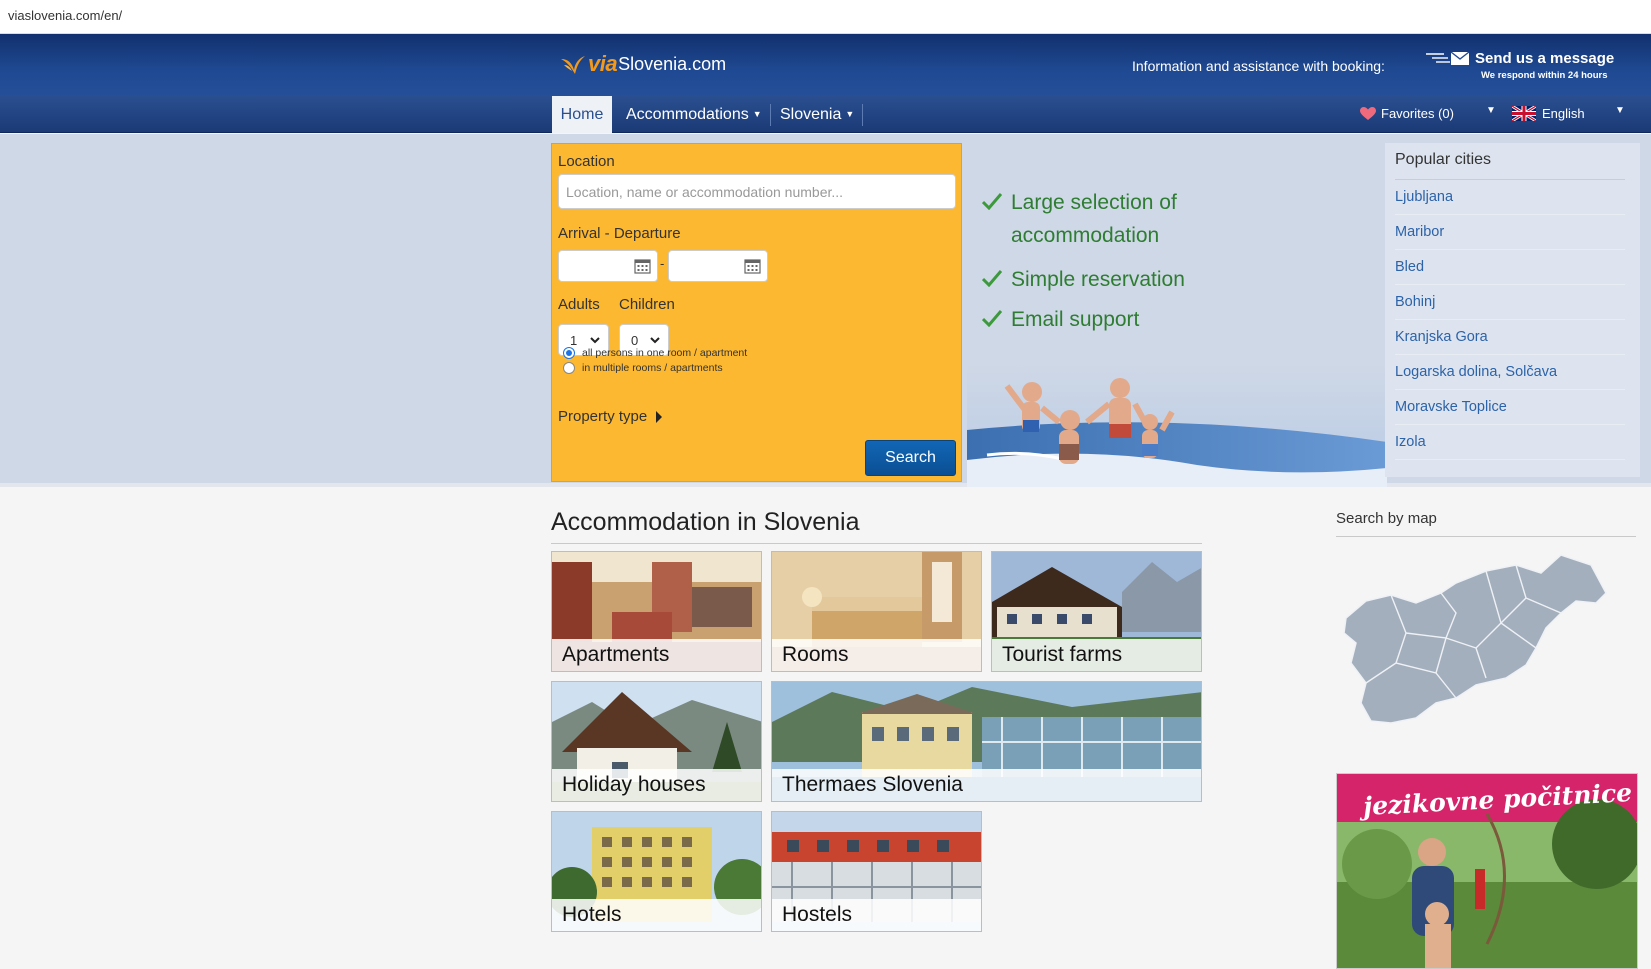 This screenshot has width=1651, height=969. Describe the element at coordinates (656, 655) in the screenshot. I see `tile-label: Apartments` at that location.